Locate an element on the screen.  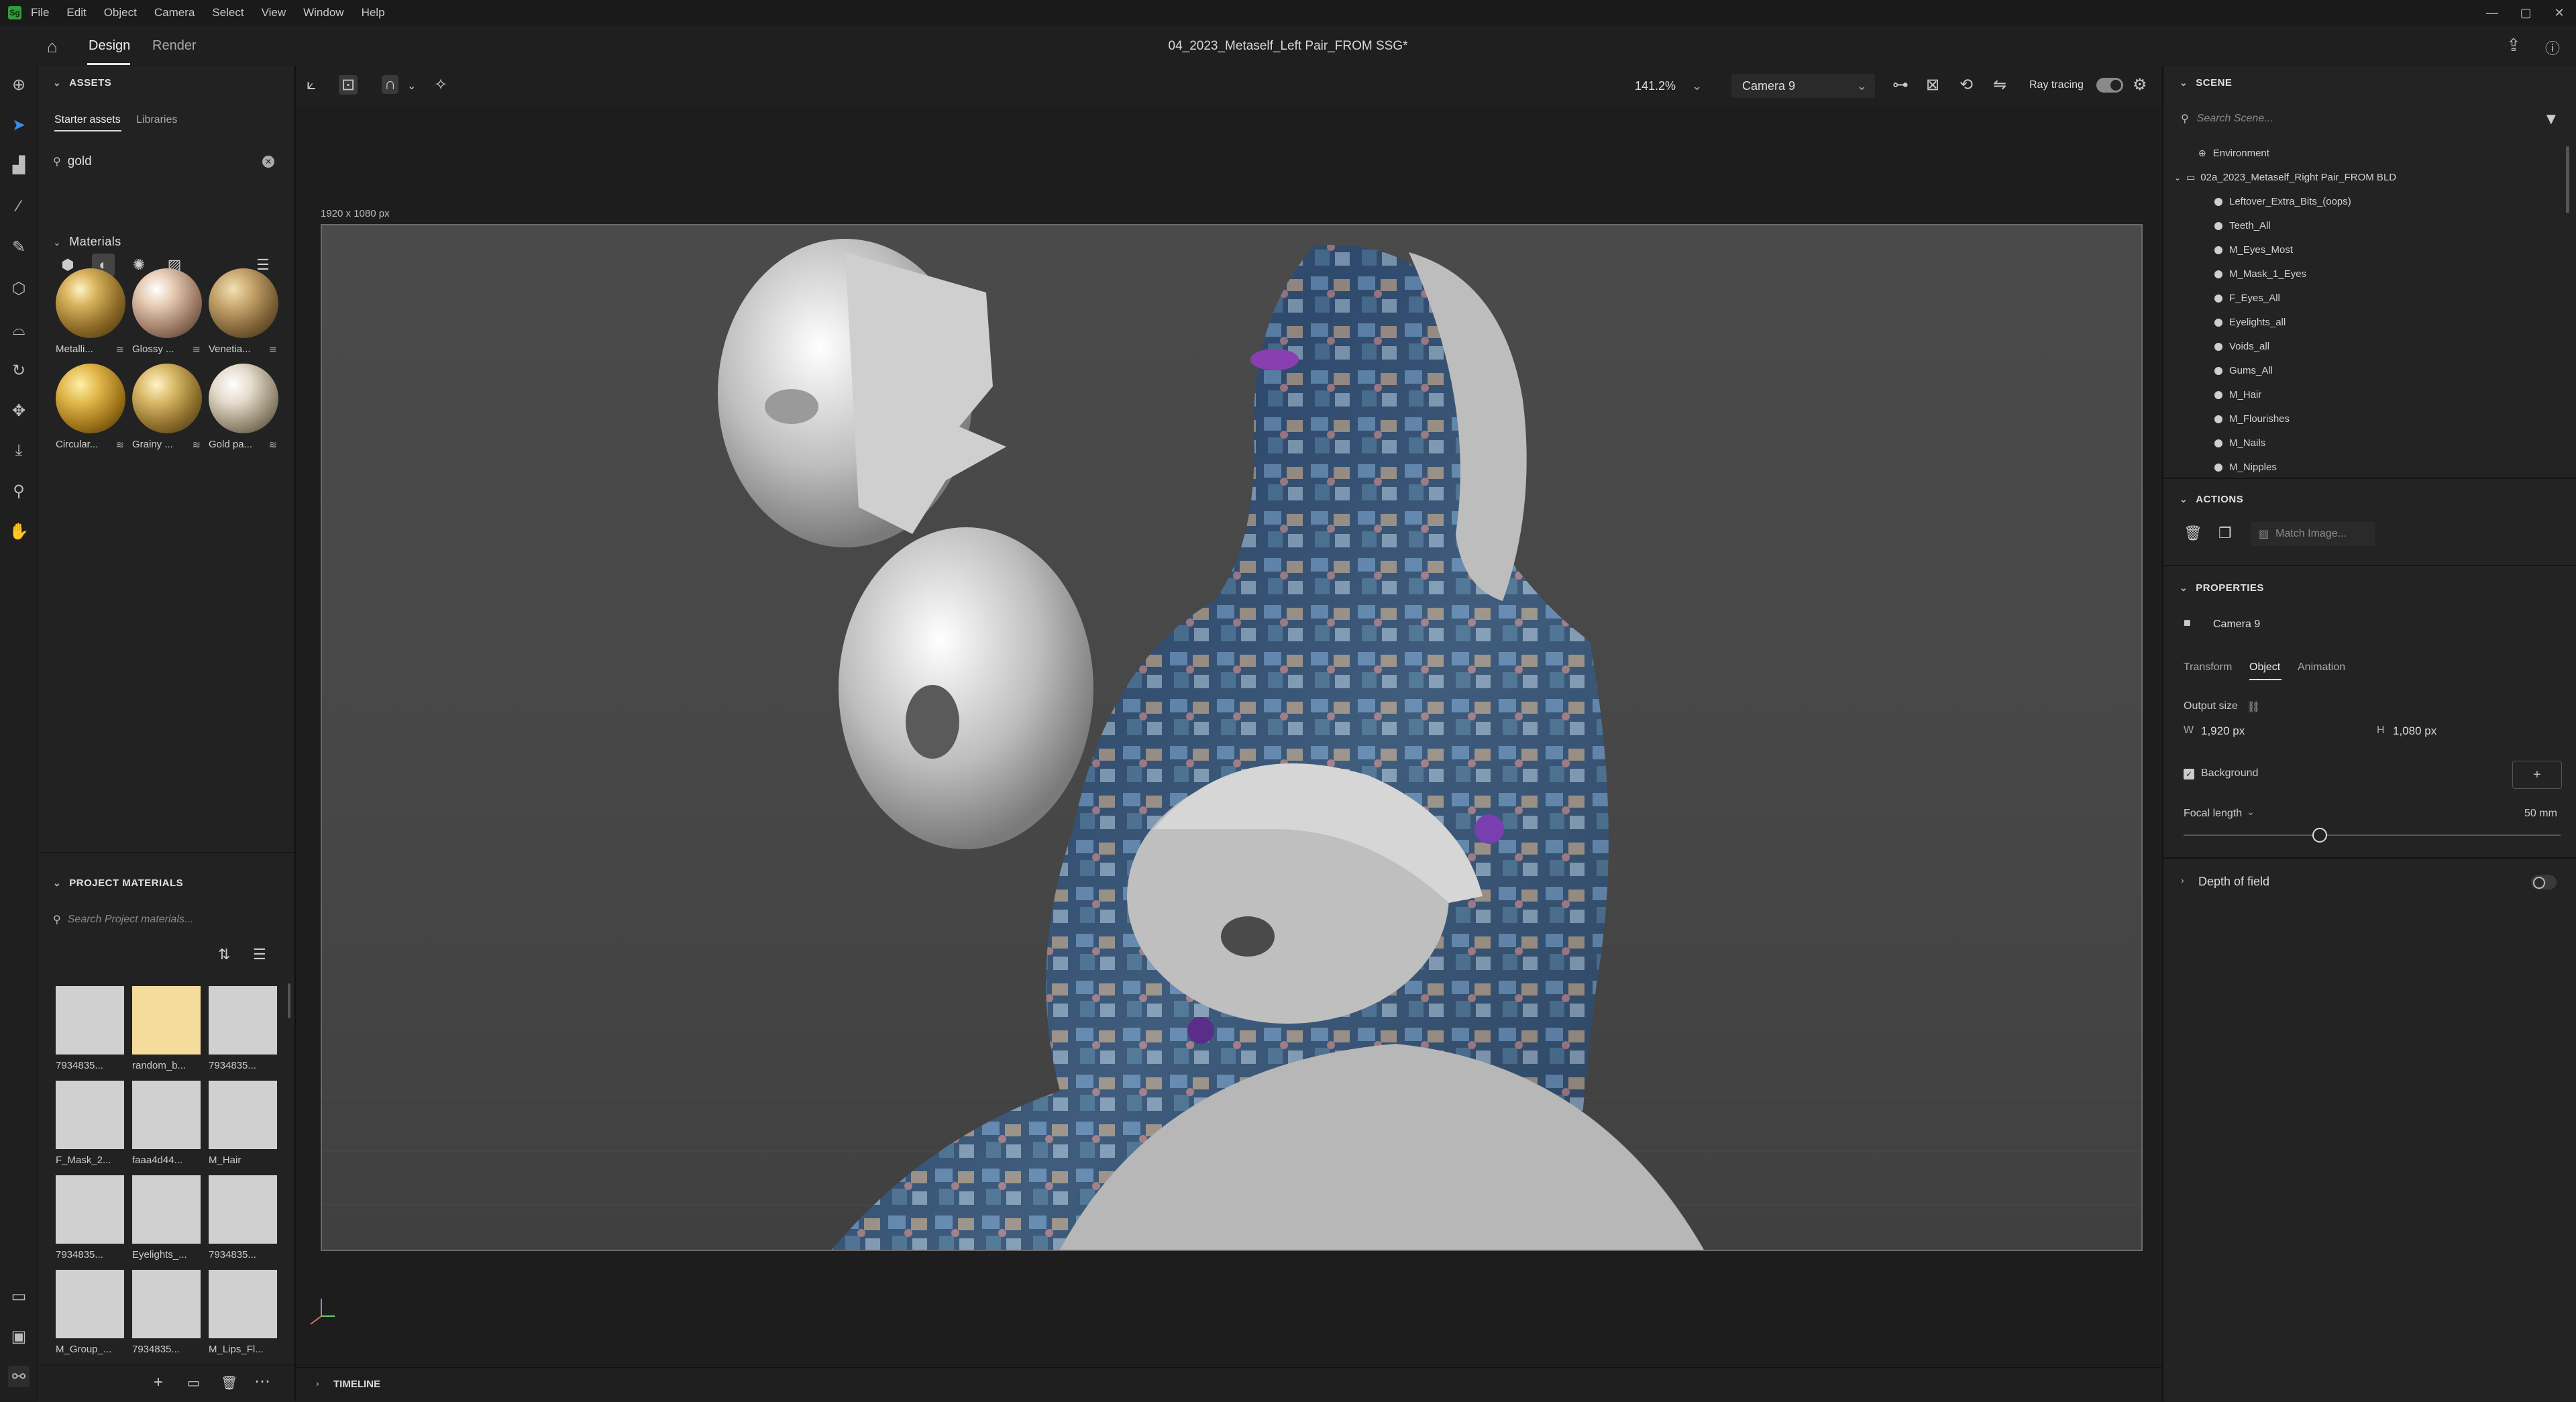
width-field: 1,920 px is located at coordinates (2223, 731).